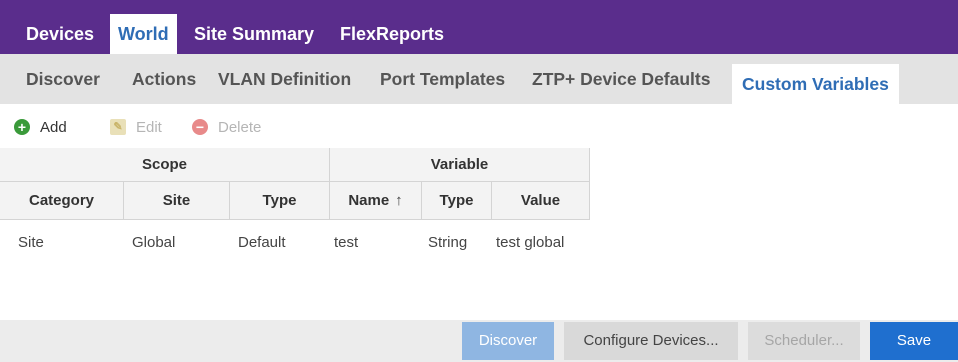 The height and width of the screenshot is (362, 958). I want to click on cell-site: Global, so click(154, 242).